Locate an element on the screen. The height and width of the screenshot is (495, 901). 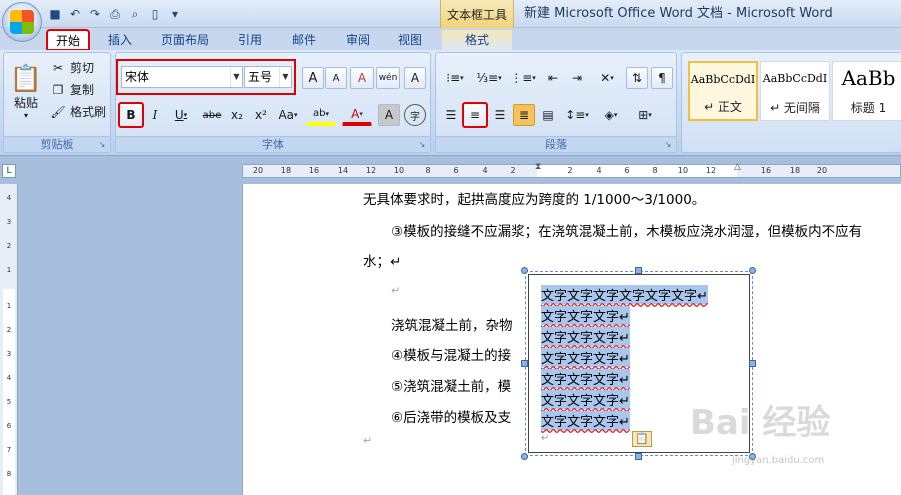
show-marks-button: ¶ is located at coordinates (662, 78).